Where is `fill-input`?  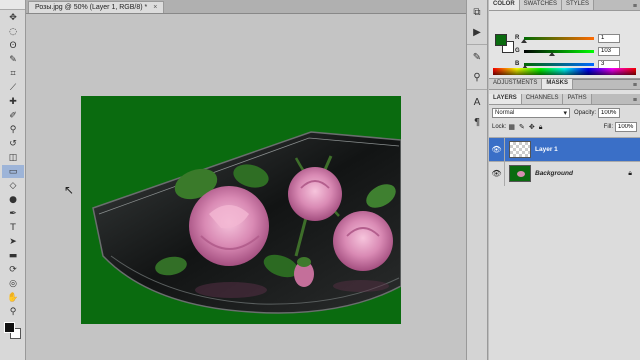 fill-input is located at coordinates (626, 127).